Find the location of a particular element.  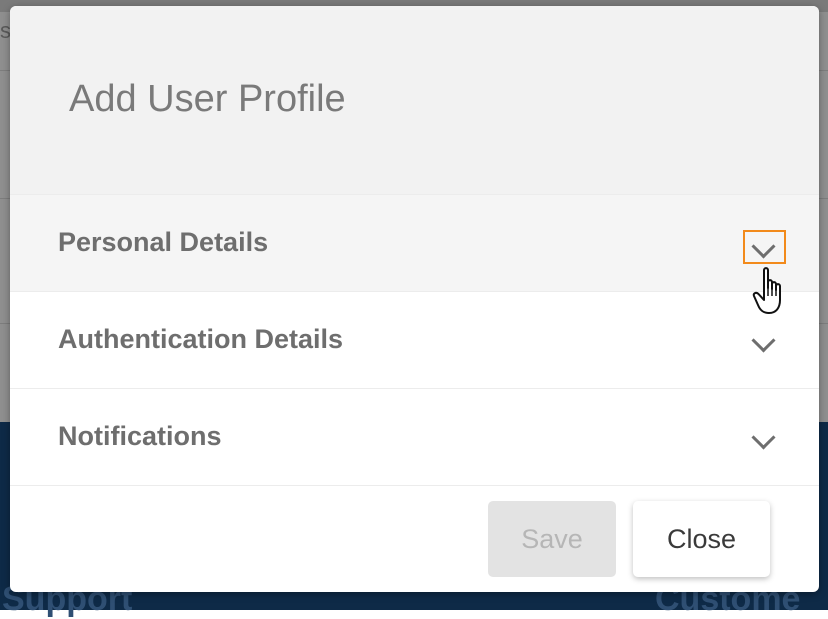

section-label: Authentication Details is located at coordinates (201, 339).